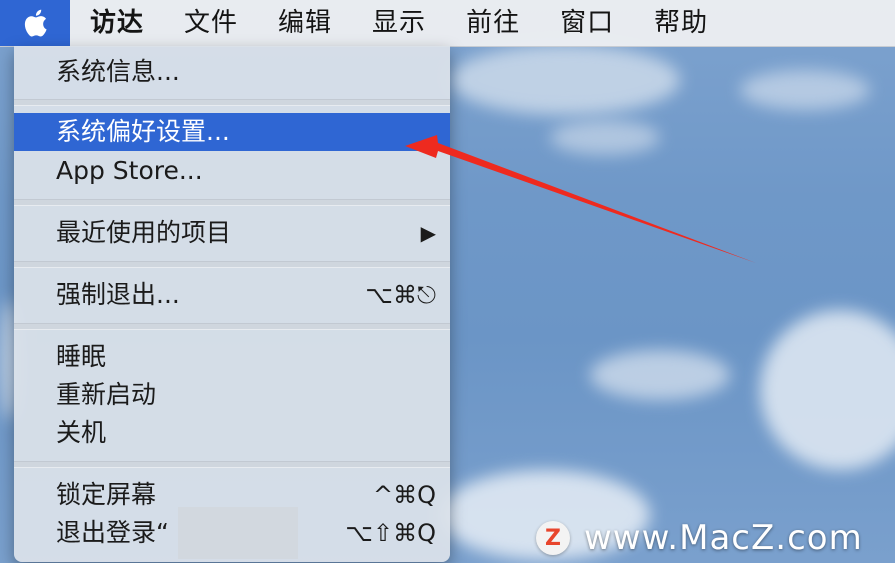  Describe the element at coordinates (723, 538) in the screenshot. I see `watermark-text: www.MacZ.com` at that location.